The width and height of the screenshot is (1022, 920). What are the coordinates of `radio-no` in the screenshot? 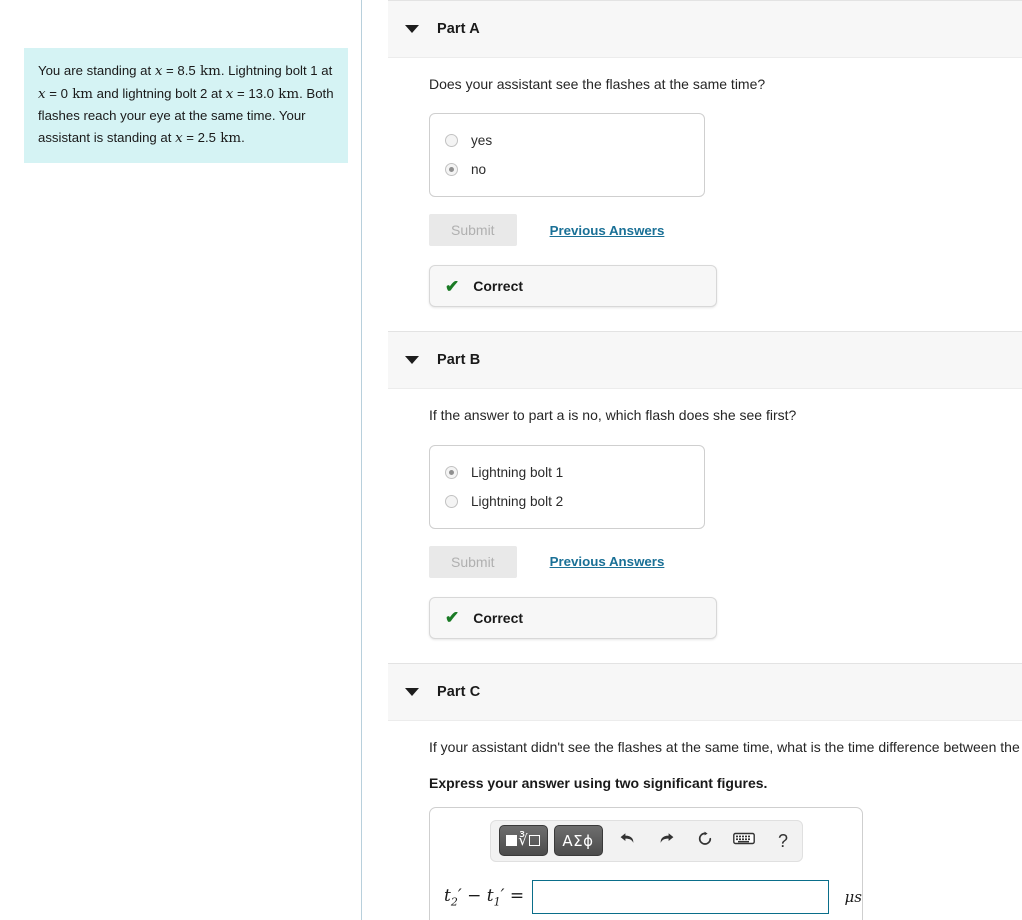 It's located at (451, 170).